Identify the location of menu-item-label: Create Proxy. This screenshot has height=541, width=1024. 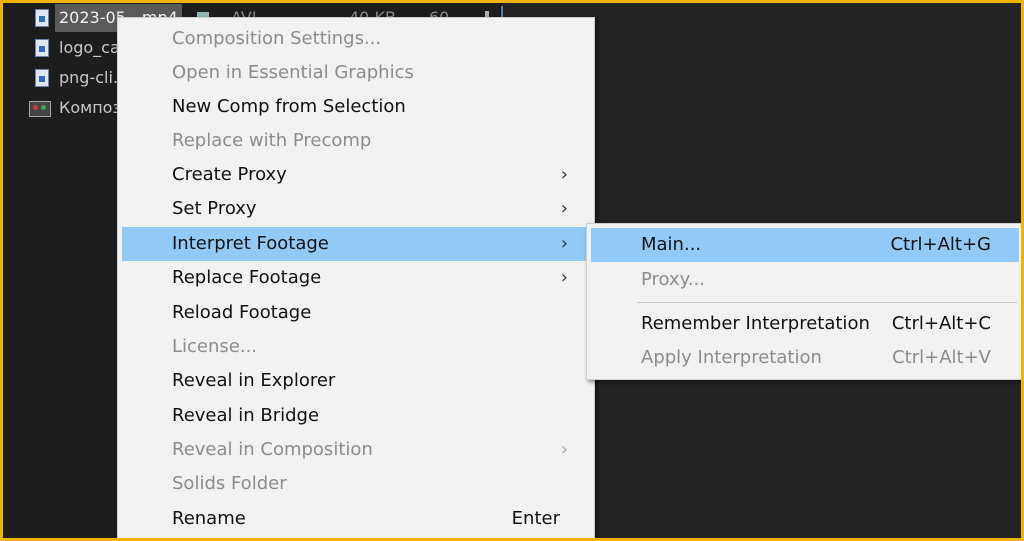
(229, 174).